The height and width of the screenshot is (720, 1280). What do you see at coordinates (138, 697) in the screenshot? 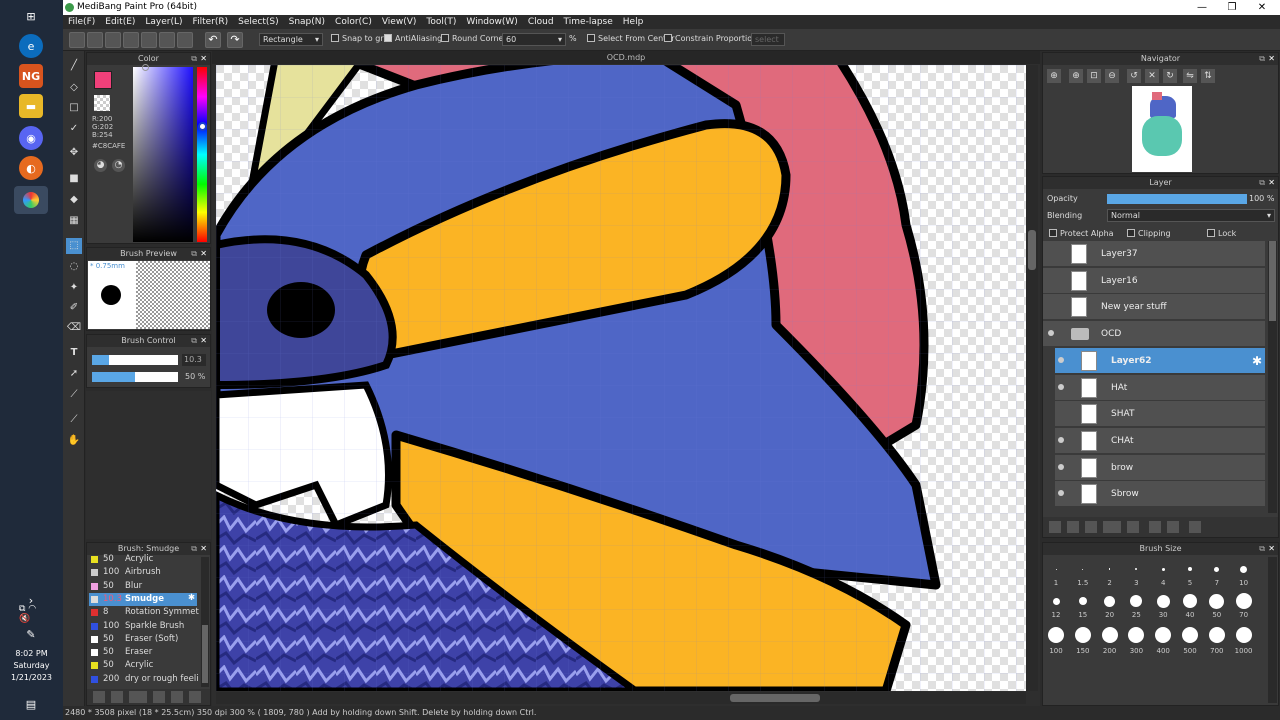
I see `brush-menu-icon` at bounding box center [138, 697].